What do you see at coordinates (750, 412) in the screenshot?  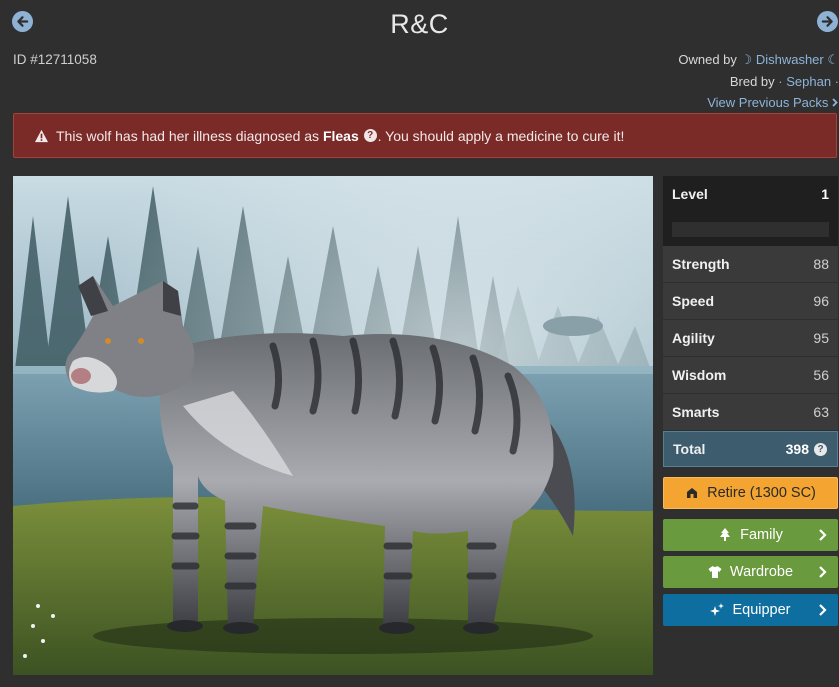 I see `stat-row-smarts: Smarts 63` at bounding box center [750, 412].